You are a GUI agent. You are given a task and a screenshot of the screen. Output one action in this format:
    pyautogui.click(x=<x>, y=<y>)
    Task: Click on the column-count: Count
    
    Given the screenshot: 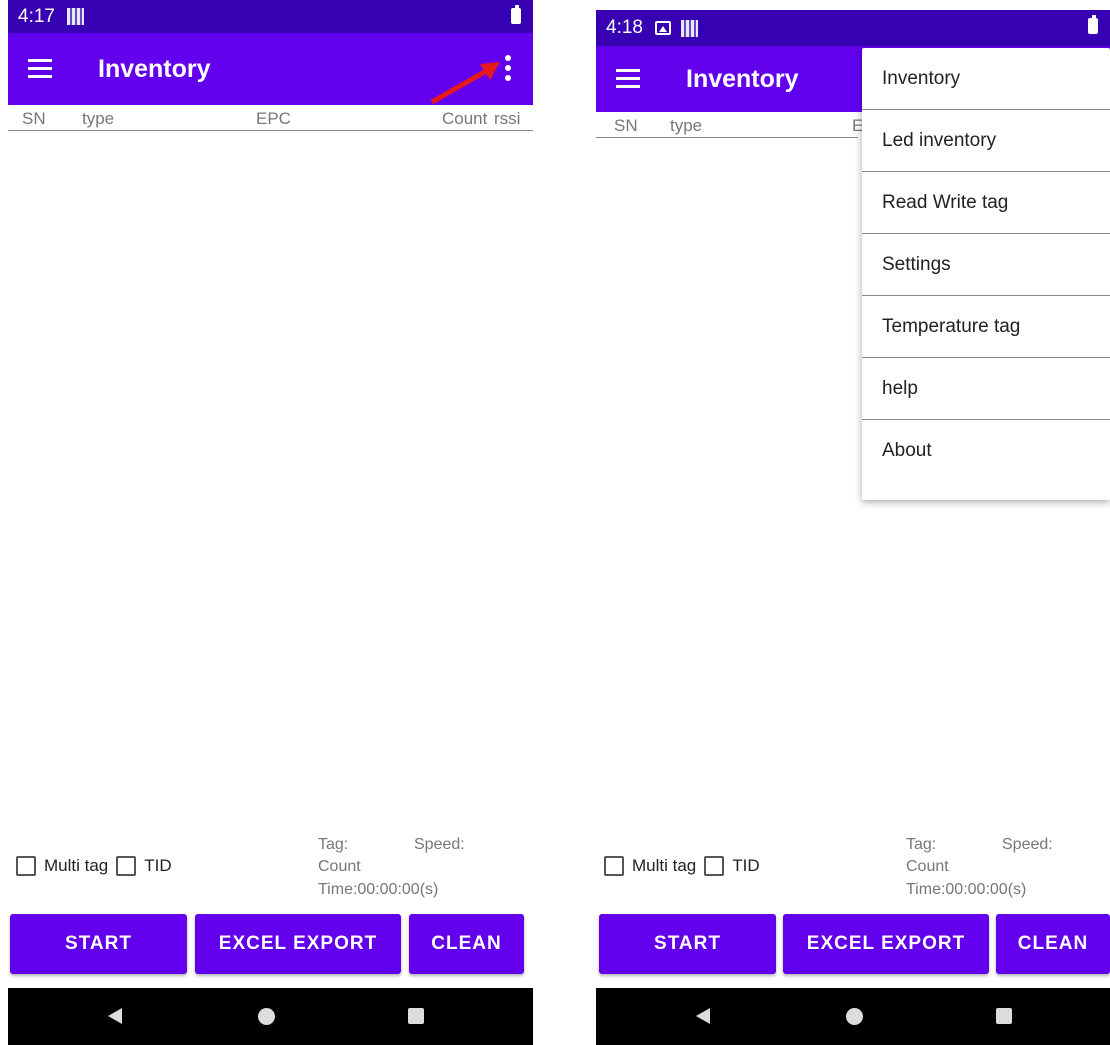 What is the action you would take?
    pyautogui.click(x=465, y=118)
    